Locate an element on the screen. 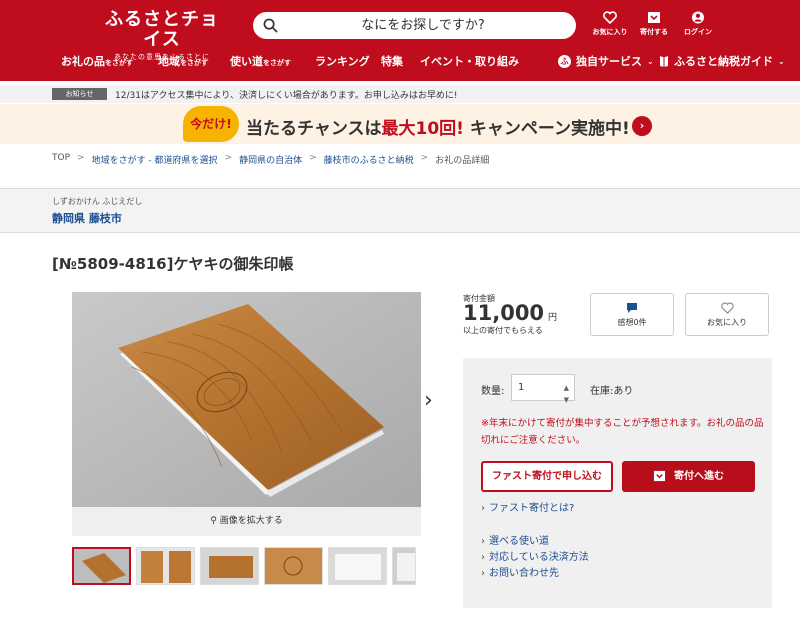  service-icon: ふ is located at coordinates (564, 61).